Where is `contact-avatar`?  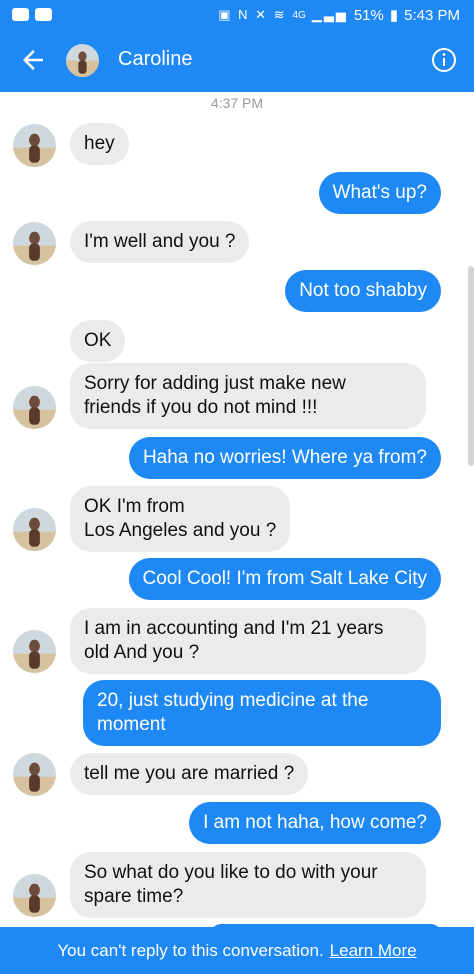
contact-avatar is located at coordinates (82, 60).